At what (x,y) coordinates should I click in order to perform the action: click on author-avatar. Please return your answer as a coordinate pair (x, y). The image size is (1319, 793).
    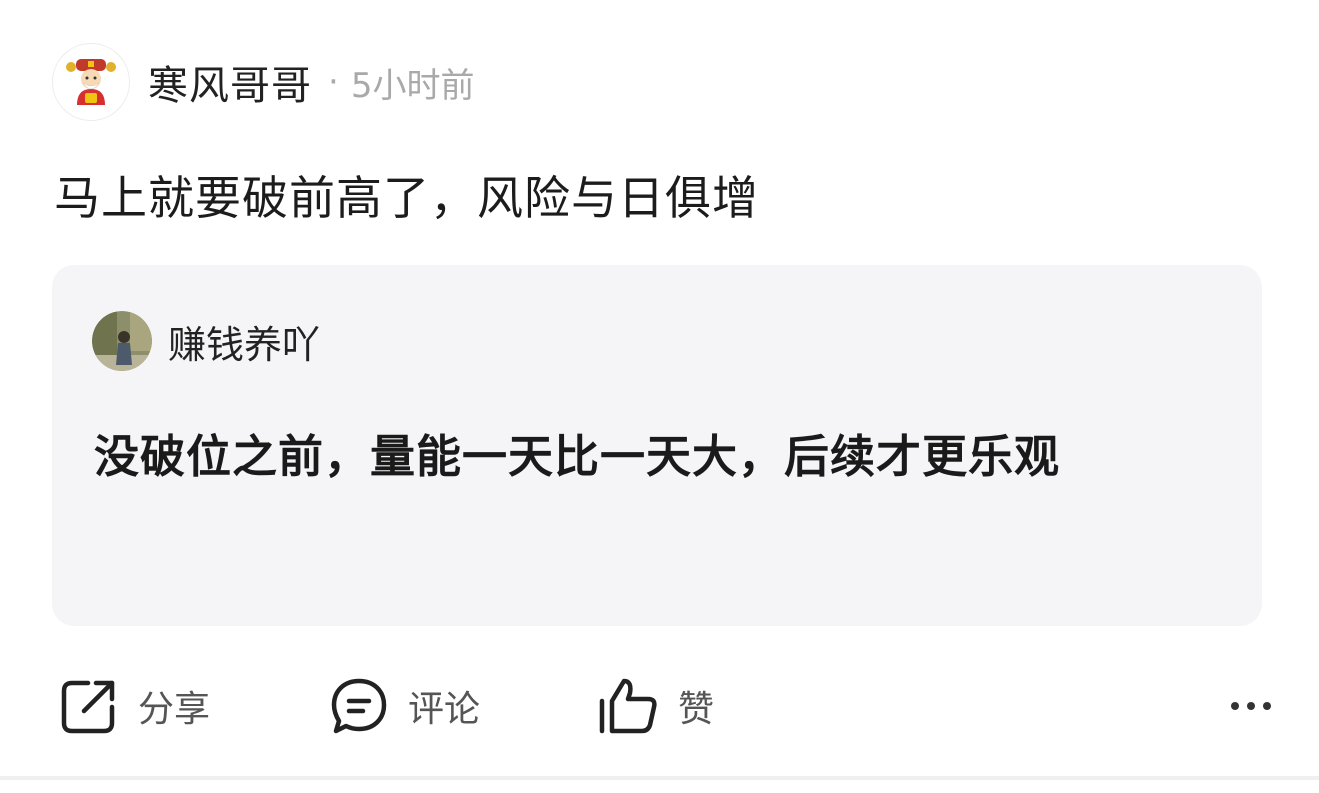
    Looking at the image, I should click on (91, 82).